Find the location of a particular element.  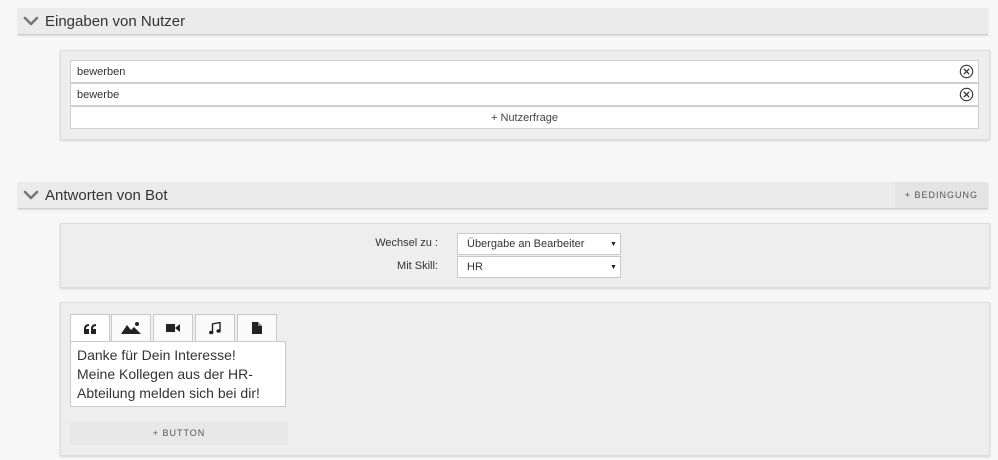

tab-image is located at coordinates (131, 327).